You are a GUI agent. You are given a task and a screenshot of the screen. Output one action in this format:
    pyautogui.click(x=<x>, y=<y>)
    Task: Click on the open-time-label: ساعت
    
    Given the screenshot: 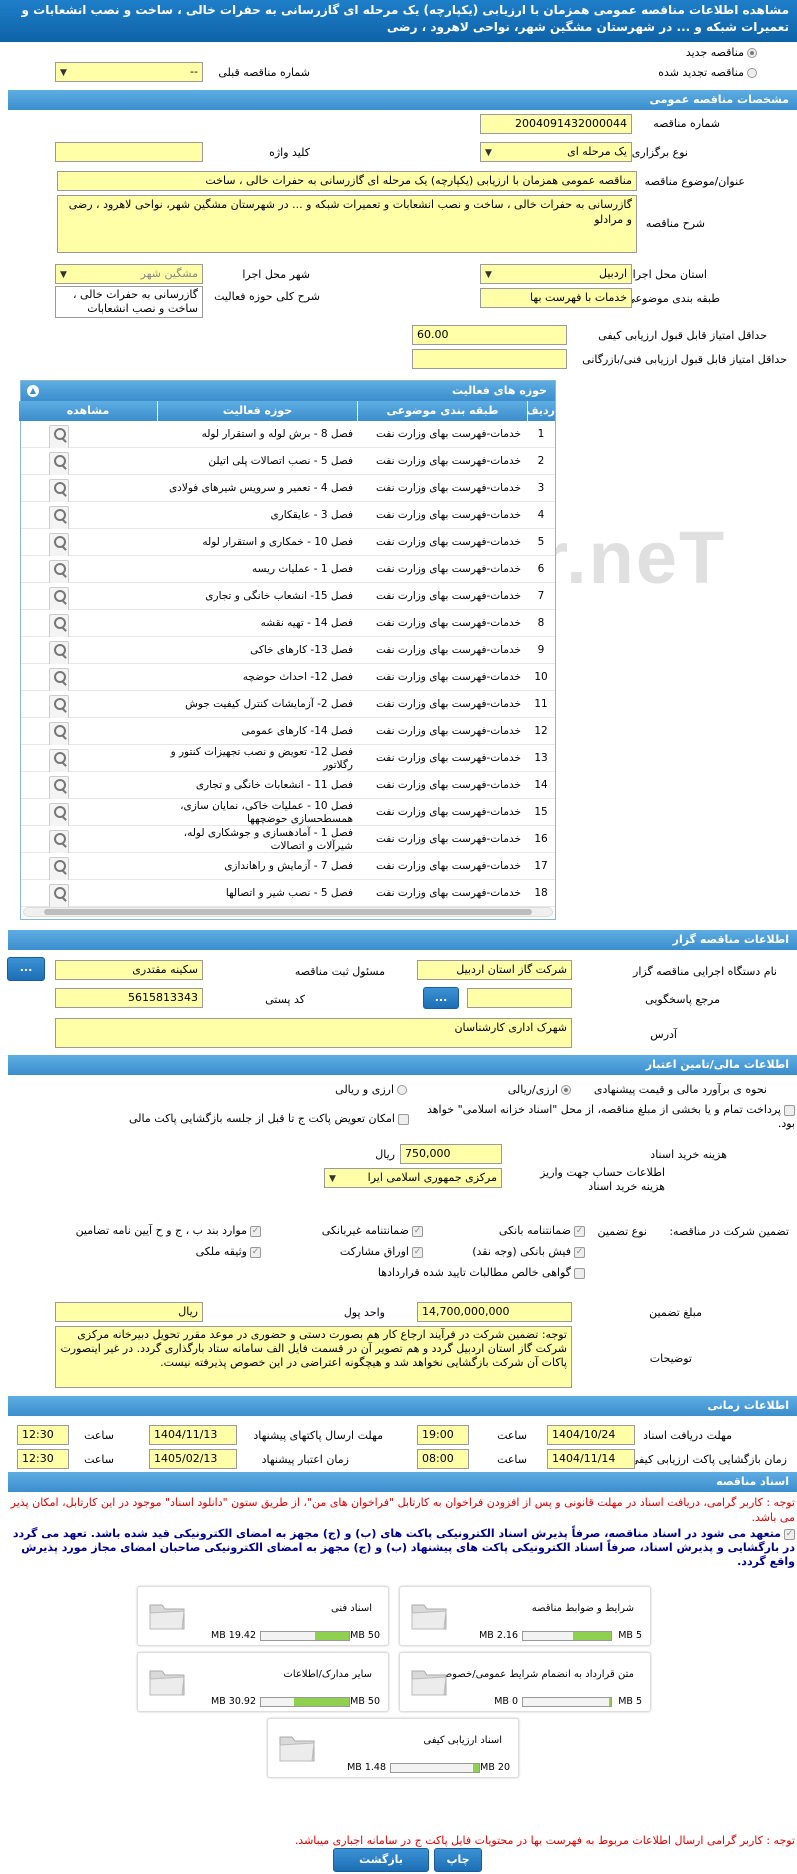 What is the action you would take?
    pyautogui.click(x=512, y=1459)
    